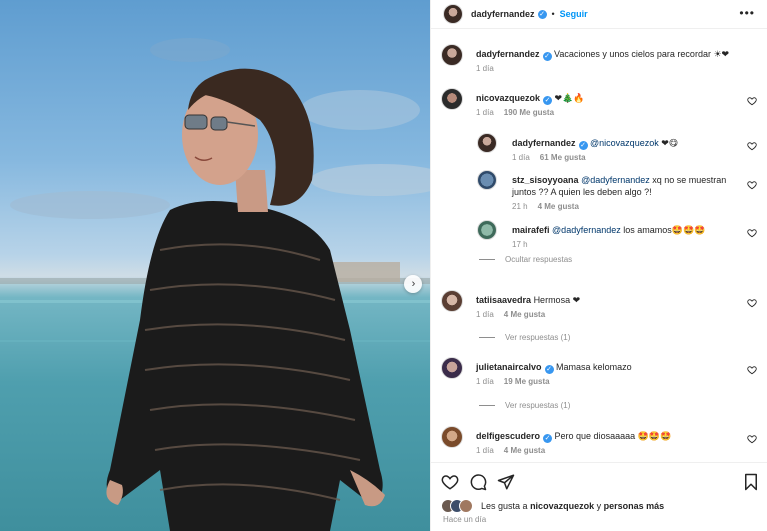  What do you see at coordinates (647, 230) in the screenshot?
I see `comment-text: los amamos` at bounding box center [647, 230].